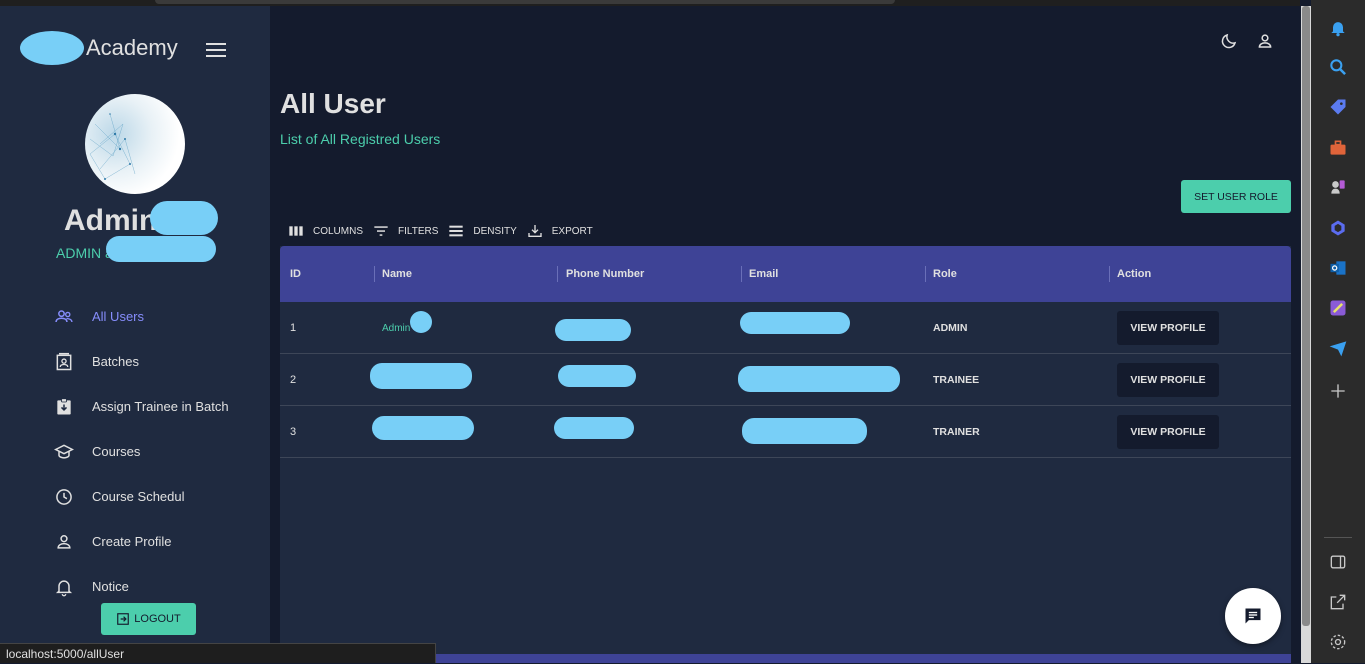  I want to click on column-header-email: Email, so click(763, 274).